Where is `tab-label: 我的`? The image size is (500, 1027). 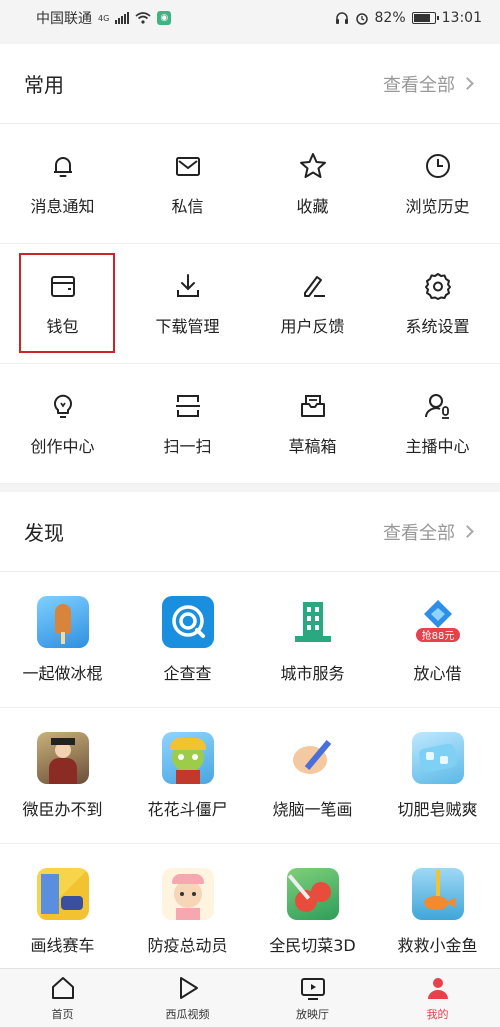 tab-label: 我的 is located at coordinates (437, 1014).